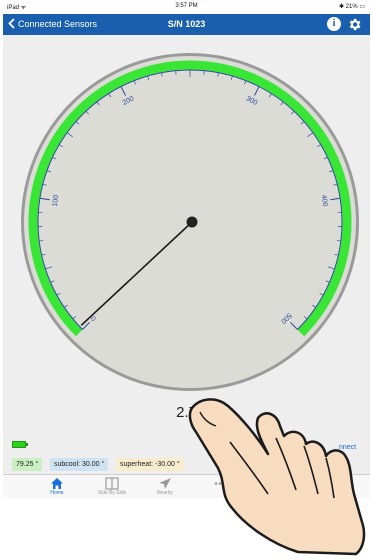 The height and width of the screenshot is (560, 372). What do you see at coordinates (79, 464) in the screenshot?
I see `subcool-chip: subcool: 30.00 °` at bounding box center [79, 464].